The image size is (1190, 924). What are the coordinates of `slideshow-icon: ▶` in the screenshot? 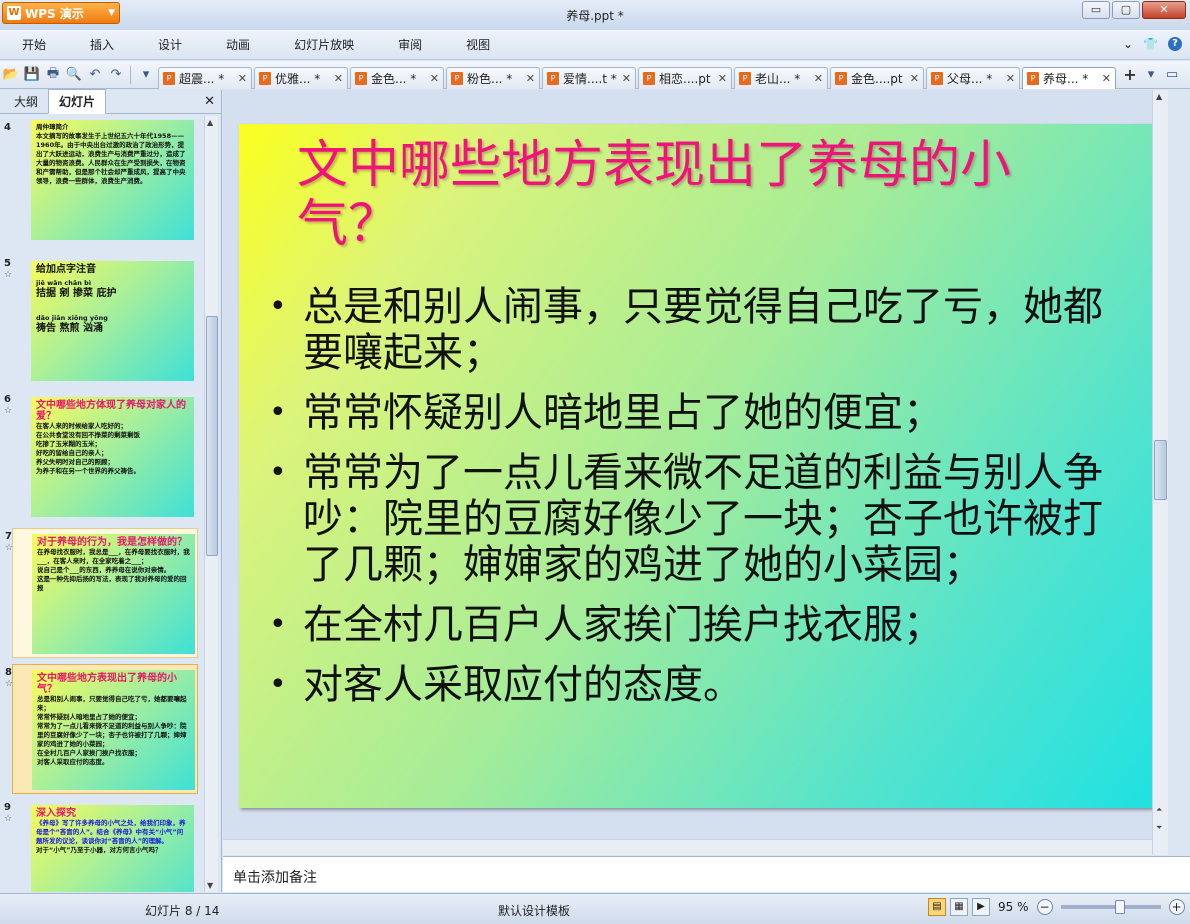 It's located at (981, 907).